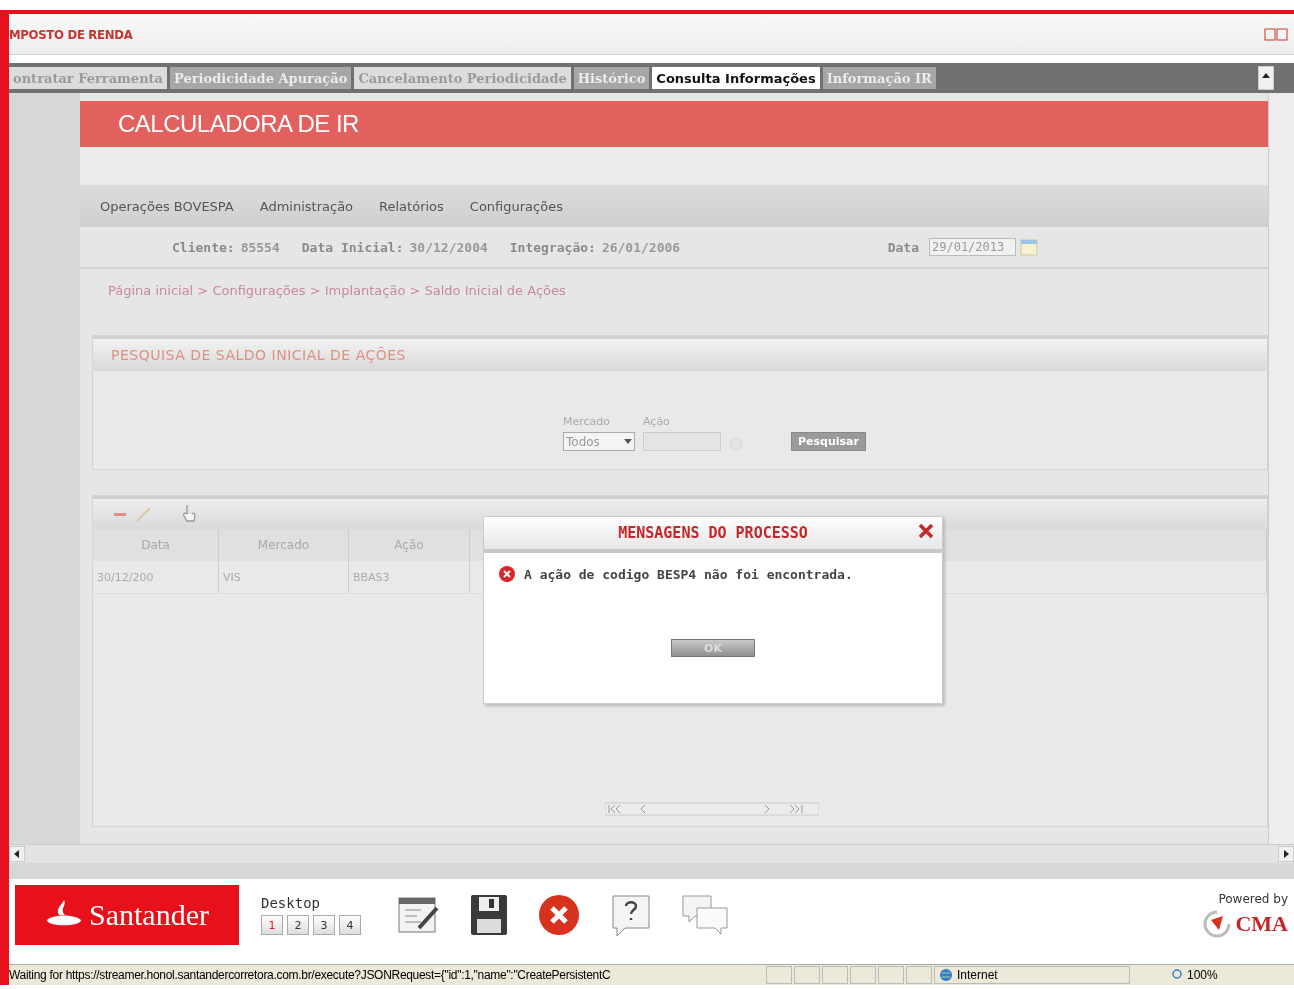  Describe the element at coordinates (507, 574) in the screenshot. I see `error-icon` at that location.